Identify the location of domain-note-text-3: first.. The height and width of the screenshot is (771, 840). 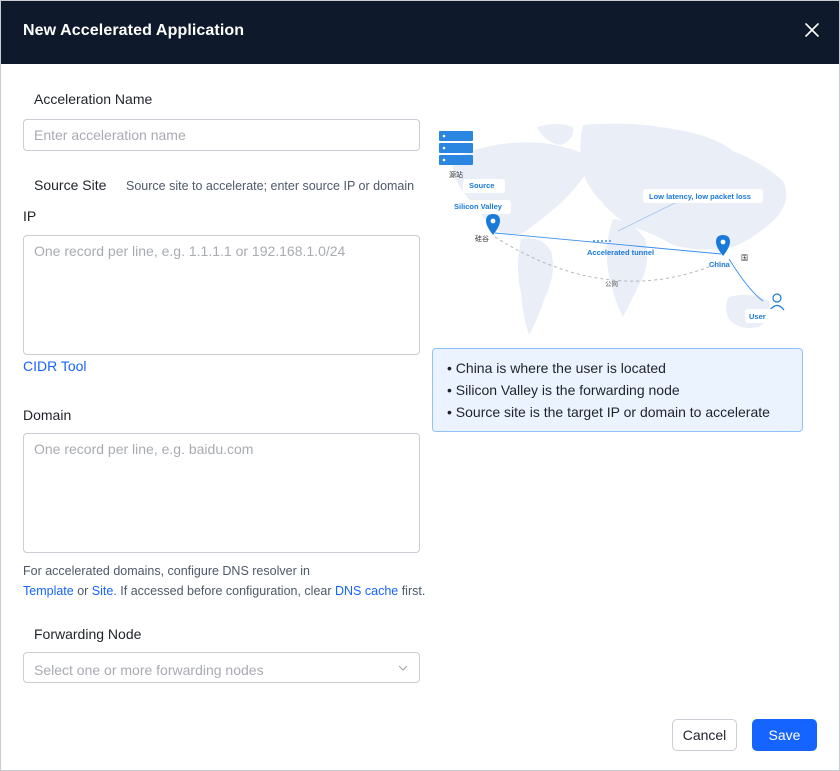
(412, 591).